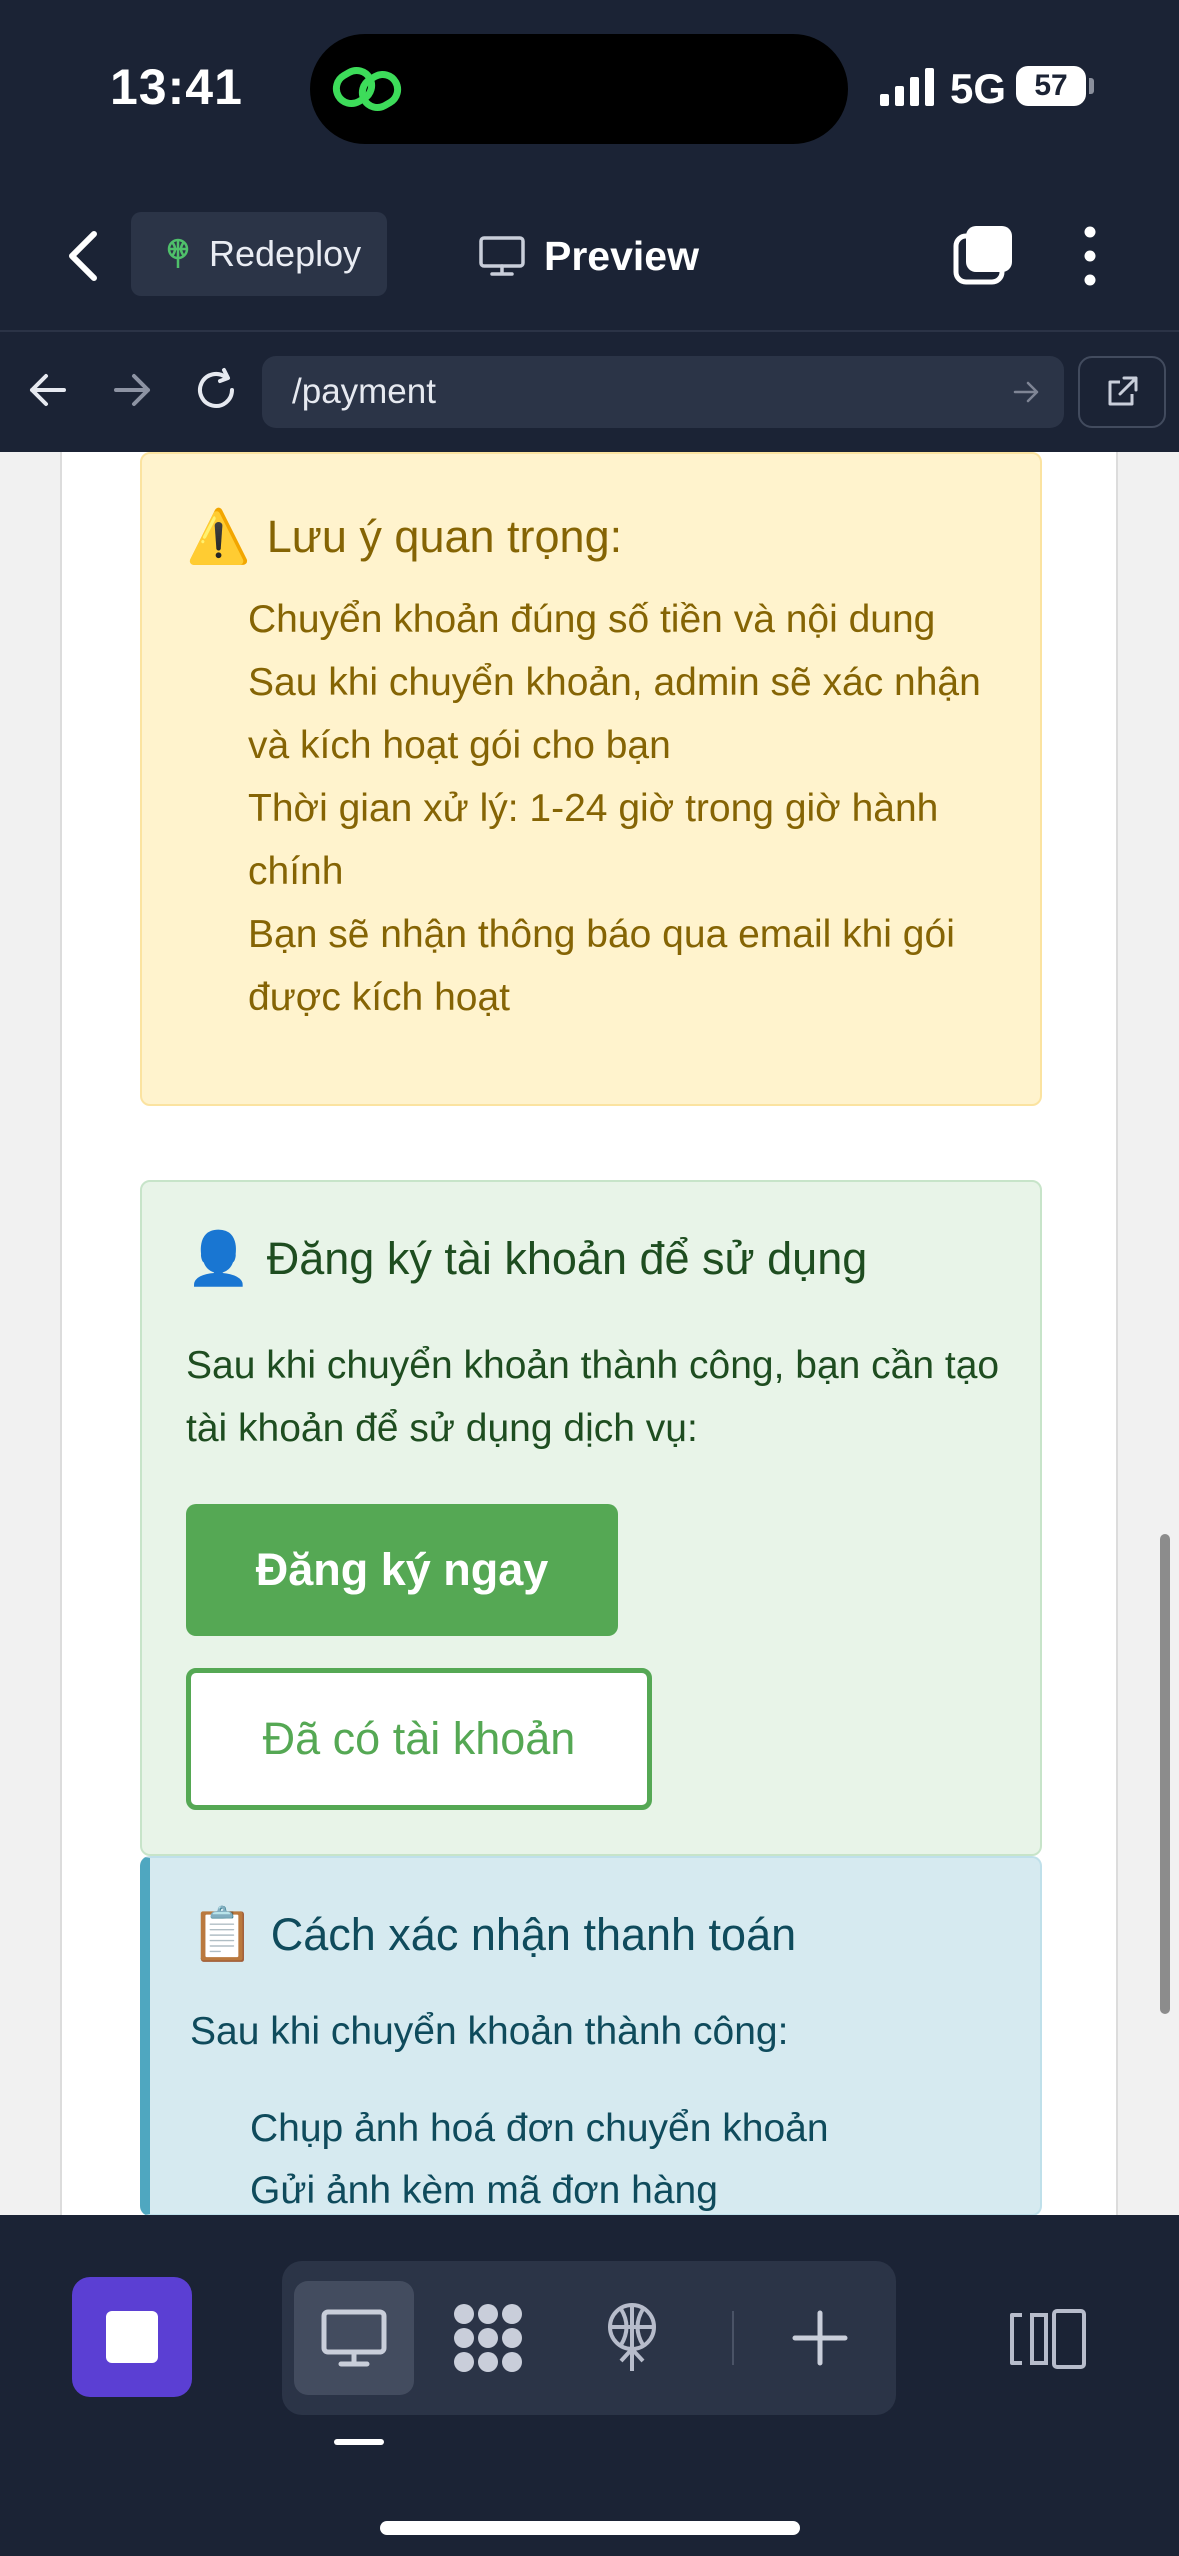 Image resolution: width=1179 pixels, height=2556 pixels. What do you see at coordinates (1051, 86) in the screenshot?
I see `battery-icon: 57` at bounding box center [1051, 86].